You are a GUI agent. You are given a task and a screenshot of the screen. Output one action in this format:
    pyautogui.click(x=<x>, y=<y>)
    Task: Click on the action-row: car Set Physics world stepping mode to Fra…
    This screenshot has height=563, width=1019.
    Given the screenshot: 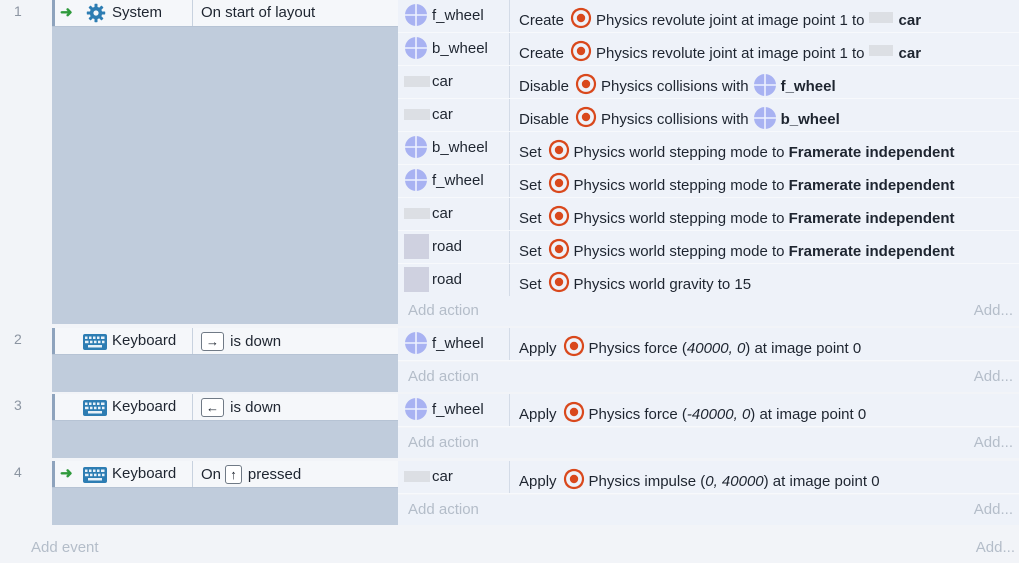 What is the action you would take?
    pyautogui.click(x=708, y=214)
    